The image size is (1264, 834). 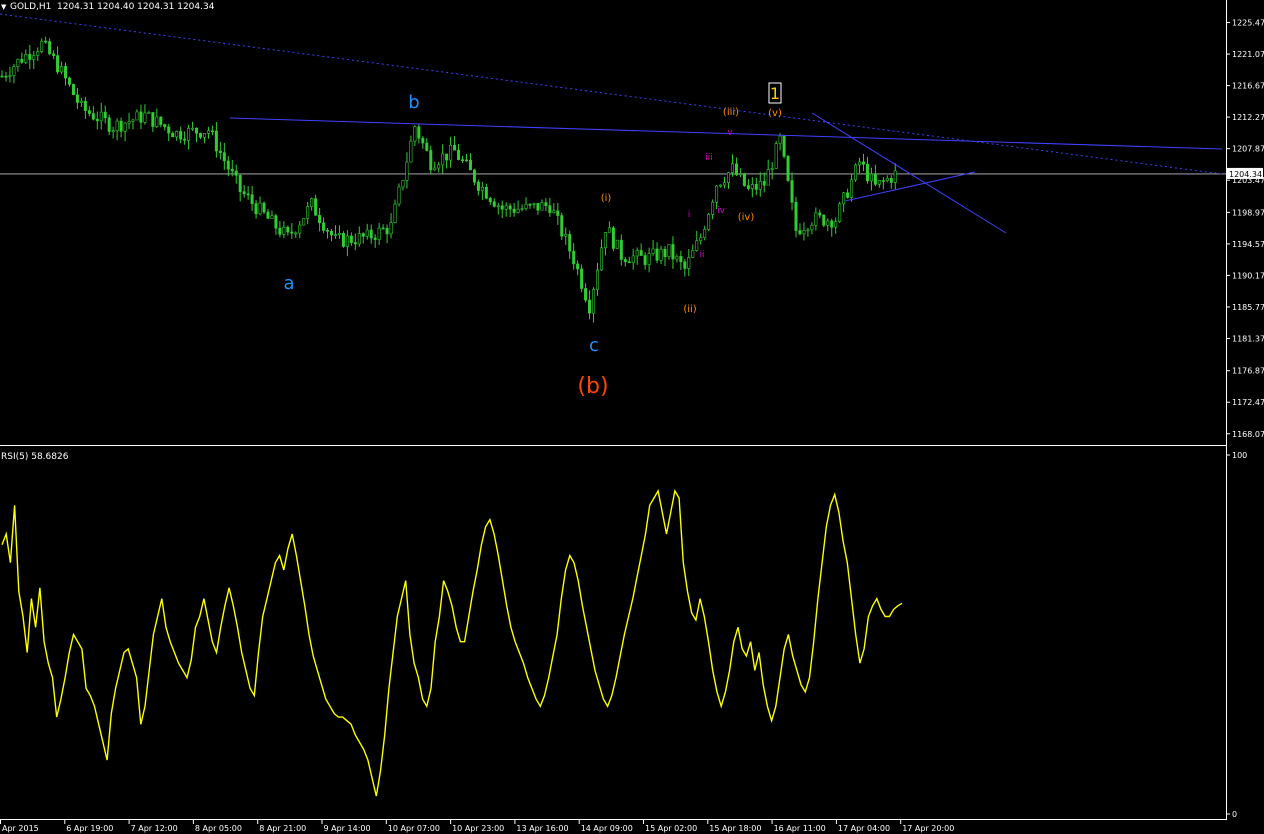 What do you see at coordinates (928, 828) in the screenshot?
I see `time-tick-label: 17 Apr 20:00` at bounding box center [928, 828].